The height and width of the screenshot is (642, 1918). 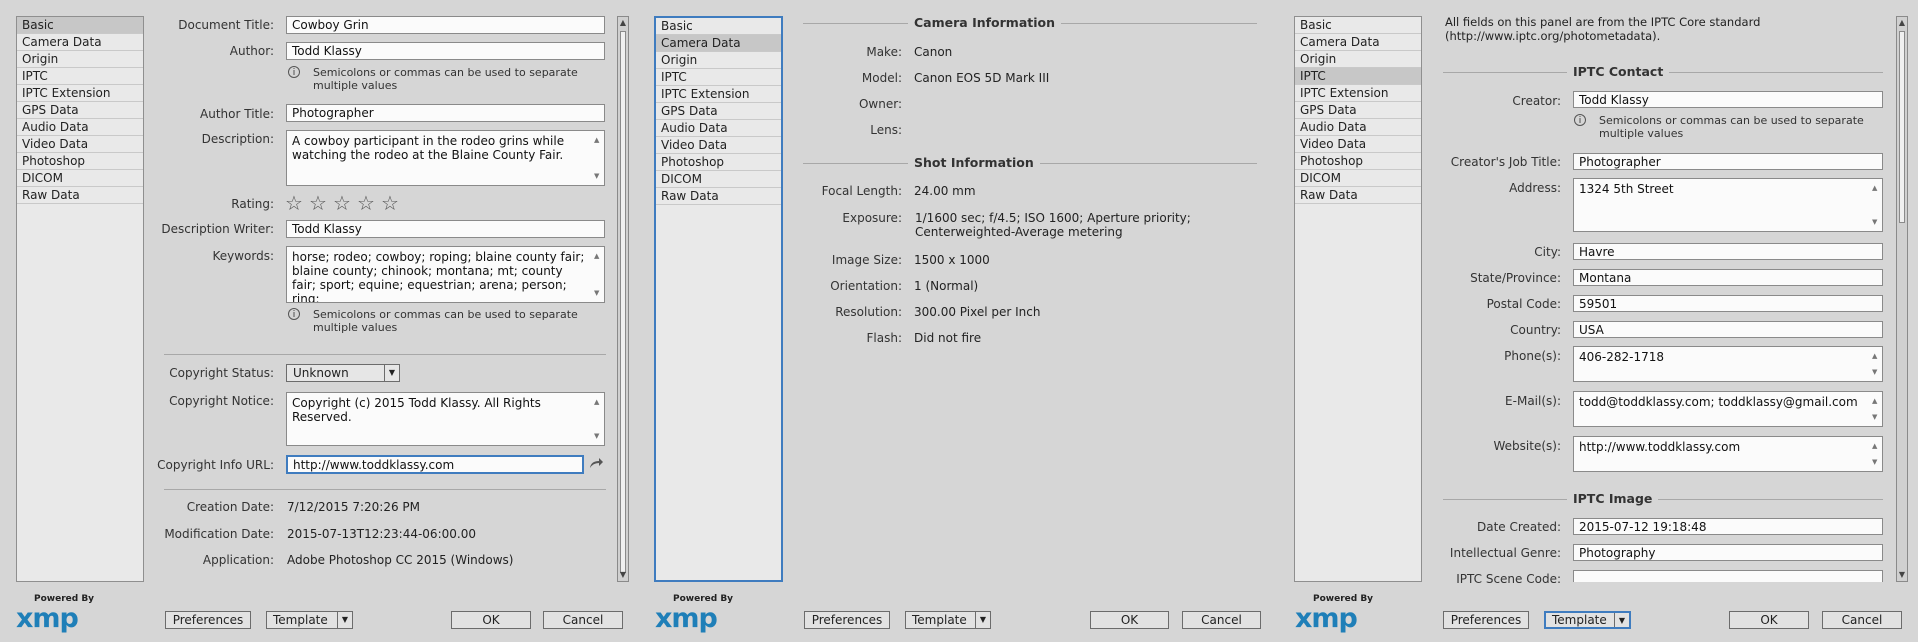 What do you see at coordinates (435, 464) in the screenshot?
I see `copyright-url-field: http://www.toddklassy.com` at bounding box center [435, 464].